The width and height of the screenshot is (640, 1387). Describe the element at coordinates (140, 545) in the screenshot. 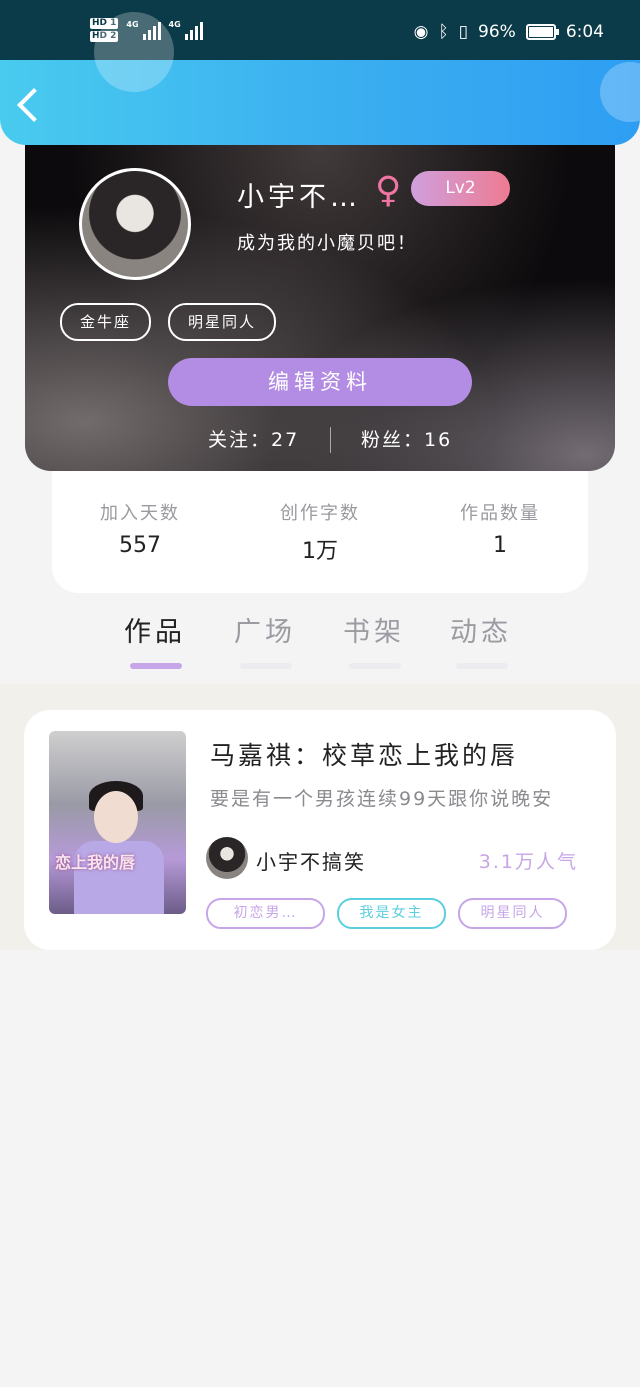

I see `stat-value: 557` at that location.